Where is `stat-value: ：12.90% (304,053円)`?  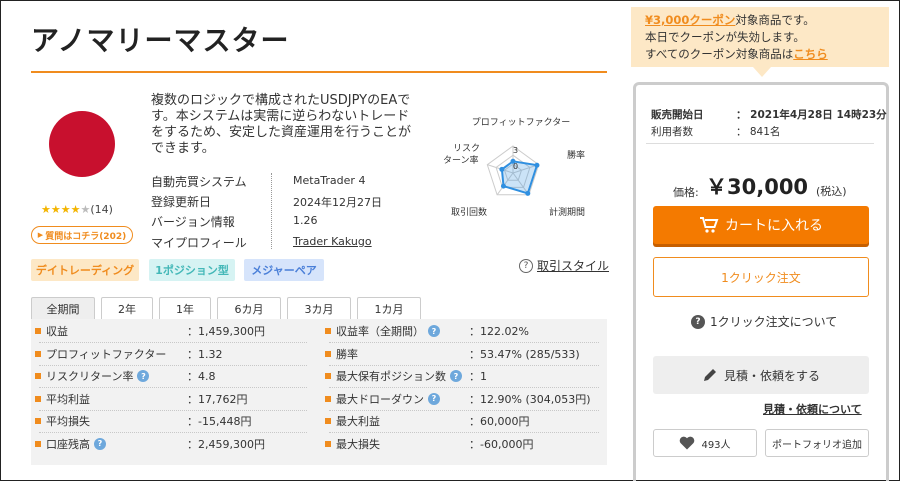
stat-value: ：12.90% (304,053円) is located at coordinates (530, 399).